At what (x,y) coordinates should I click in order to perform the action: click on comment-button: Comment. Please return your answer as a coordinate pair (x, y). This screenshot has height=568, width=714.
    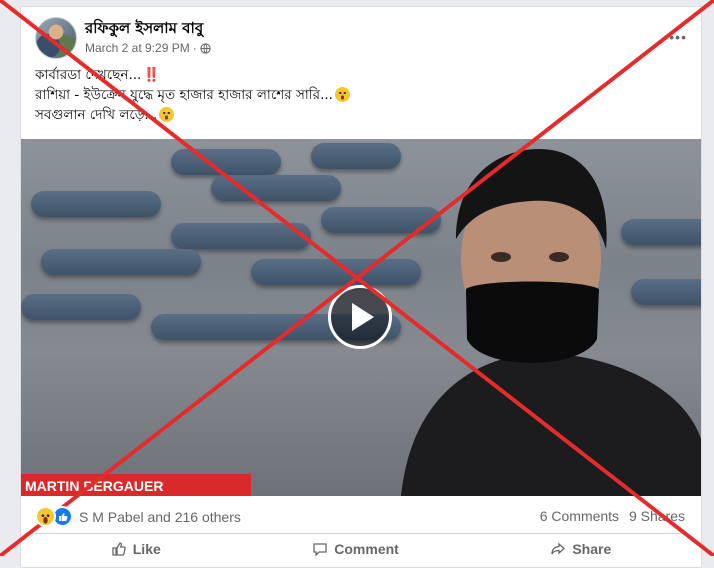
    Looking at the image, I should click on (355, 549).